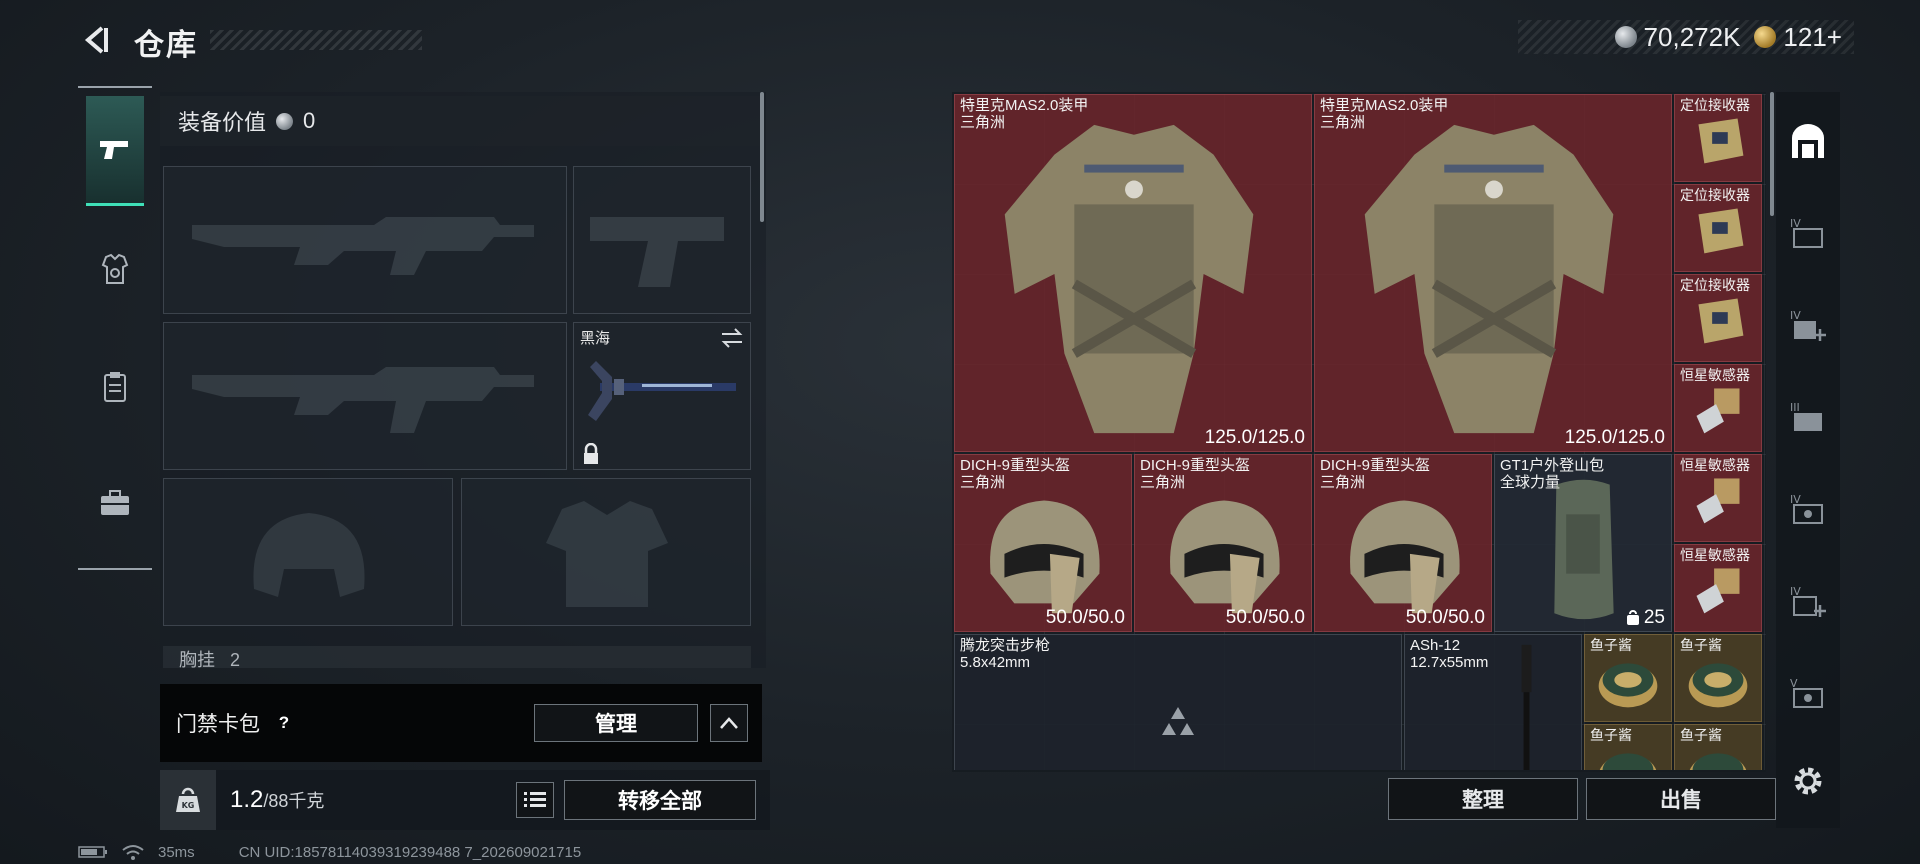 Image resolution: width=1920 pixels, height=864 pixels. Describe the element at coordinates (1701, 645) in the screenshot. I see `item-name: 鱼子酱` at that location.